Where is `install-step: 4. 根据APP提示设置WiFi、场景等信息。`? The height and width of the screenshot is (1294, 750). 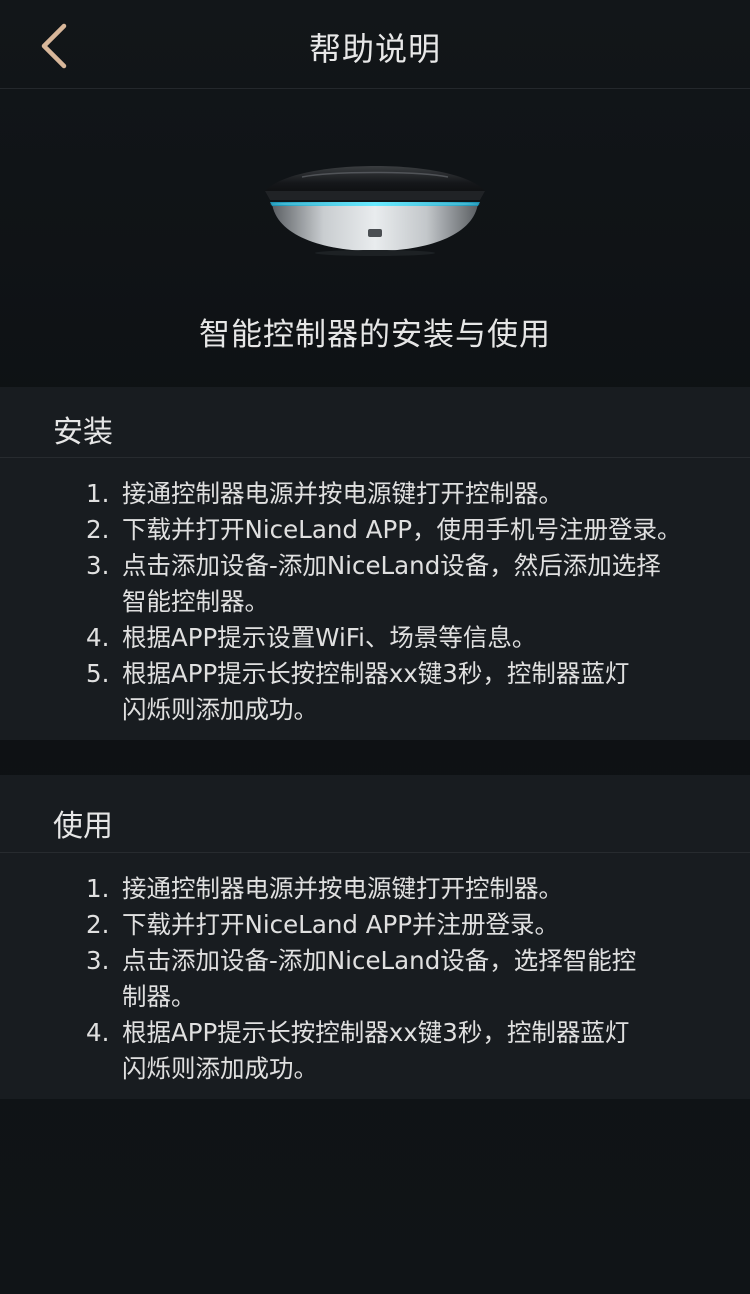
install-step: 4. 根据APP提示设置WiFi、场景等信息。 is located at coordinates (375, 638).